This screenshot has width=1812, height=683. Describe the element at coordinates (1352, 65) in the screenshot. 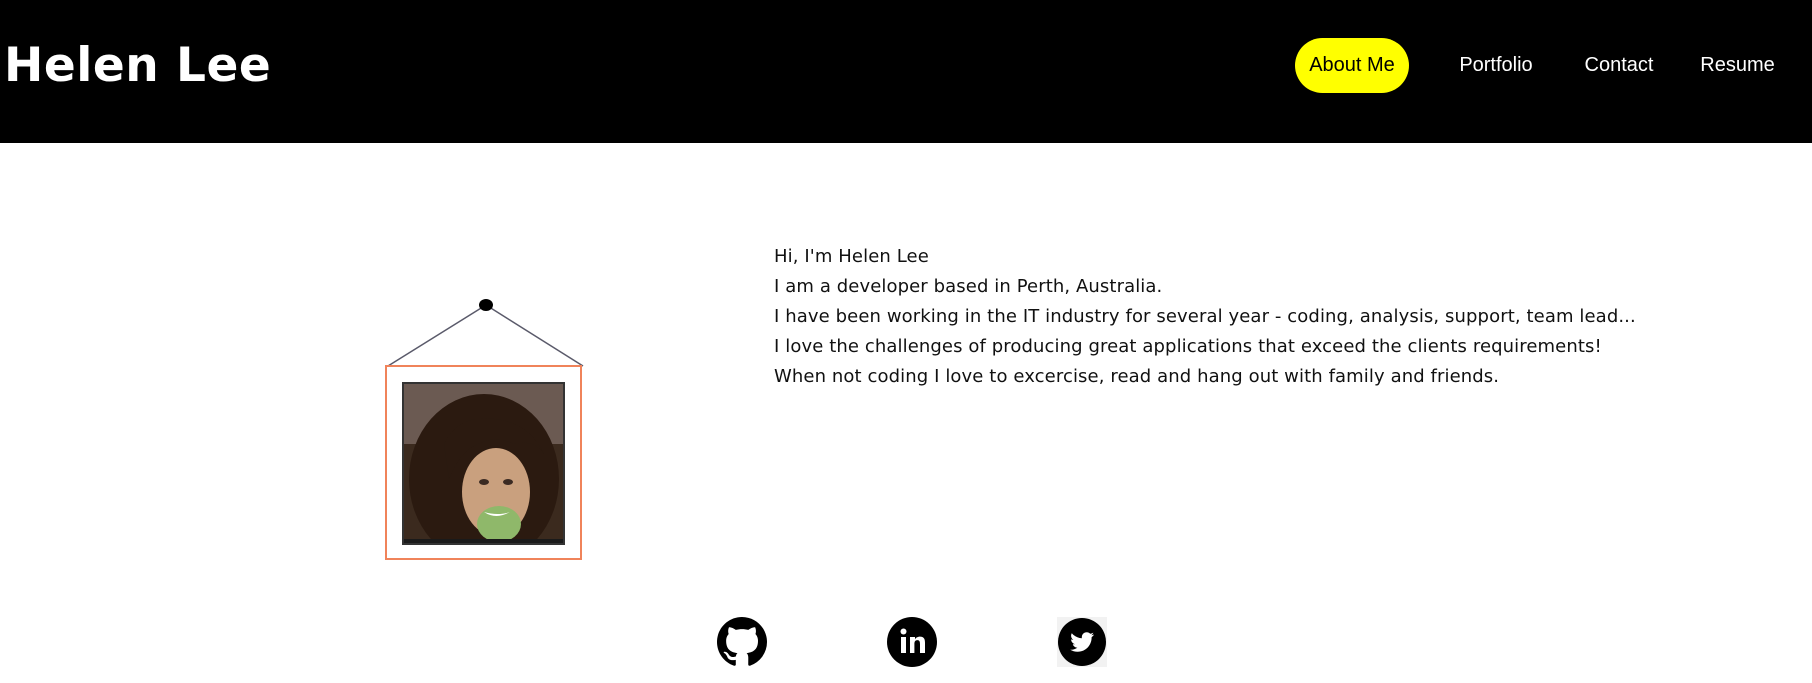

I see `nav-about-me: About Me` at that location.